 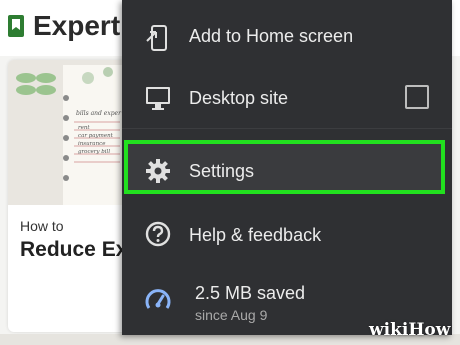 I want to click on speedometer-icon, so click(x=158, y=299).